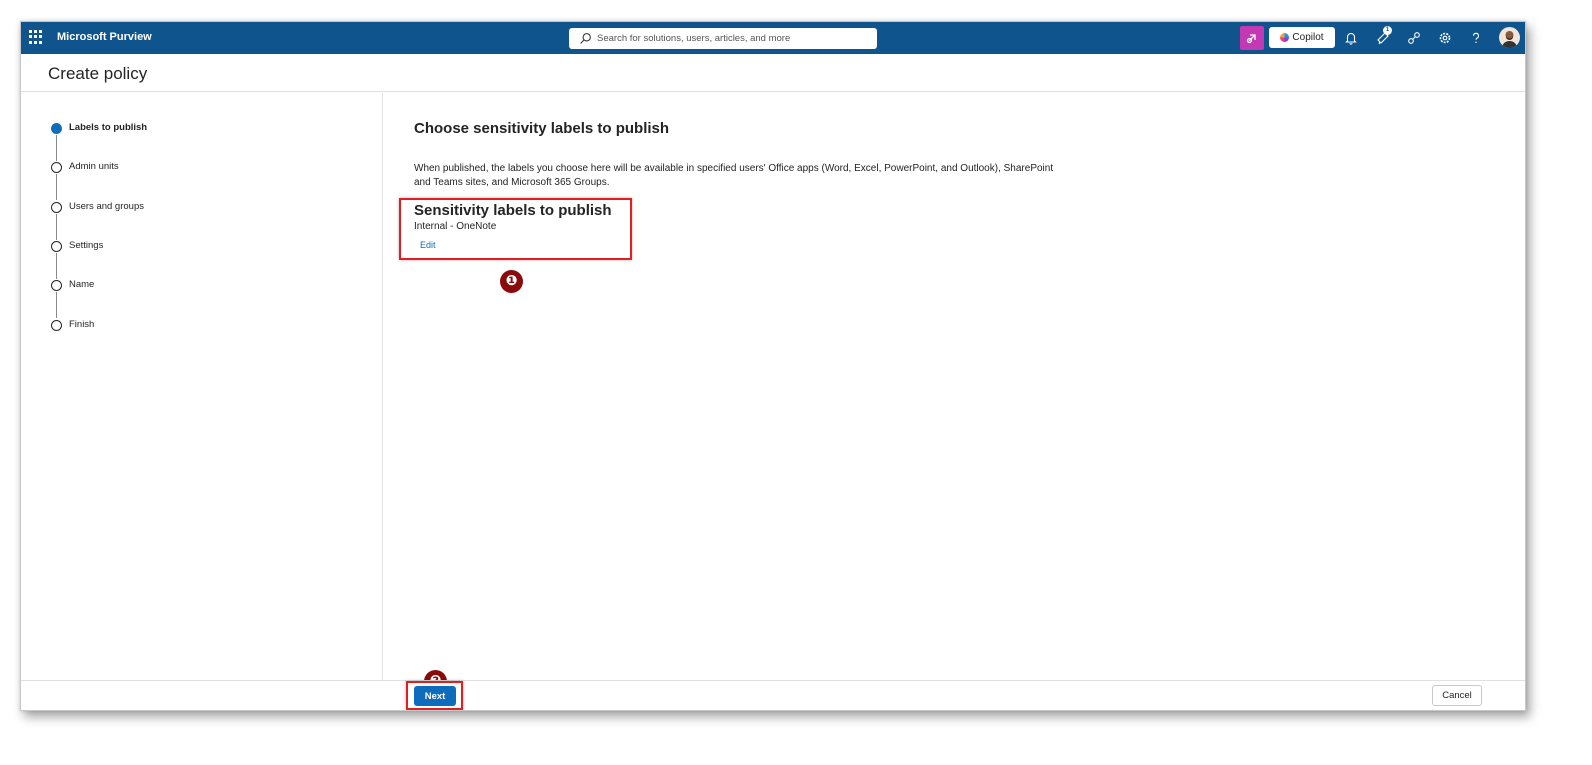 This screenshot has height=765, width=1592. I want to click on connections-button, so click(1414, 38).